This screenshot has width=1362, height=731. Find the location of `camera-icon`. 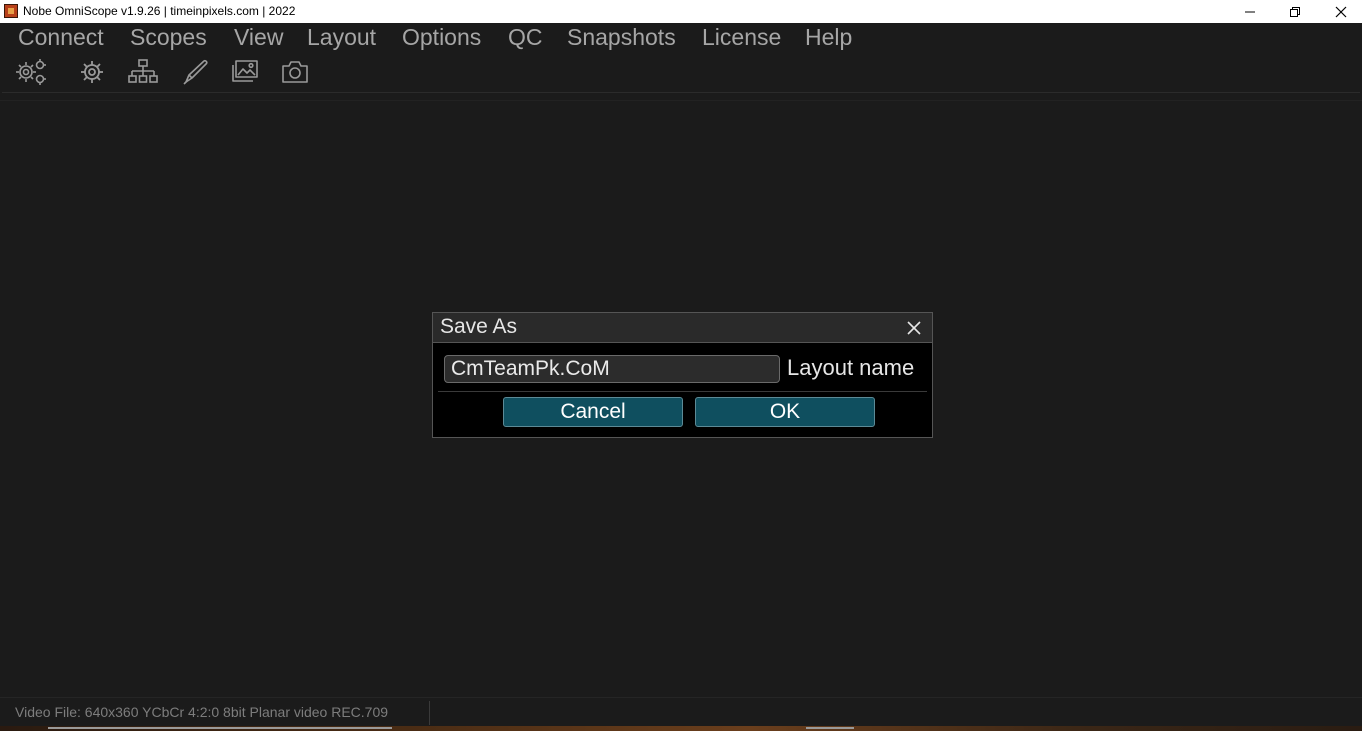

camera-icon is located at coordinates (295, 72).